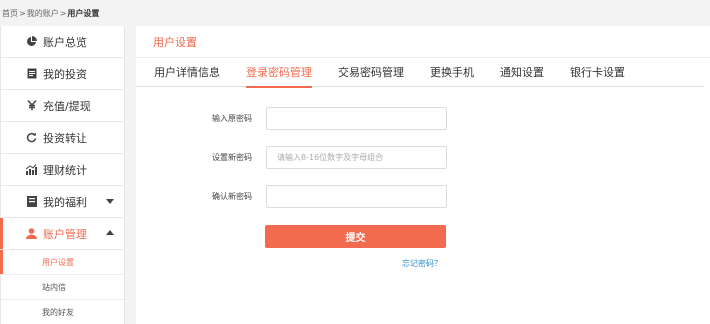  Describe the element at coordinates (31, 233) in the screenshot. I see `user-icon` at that location.